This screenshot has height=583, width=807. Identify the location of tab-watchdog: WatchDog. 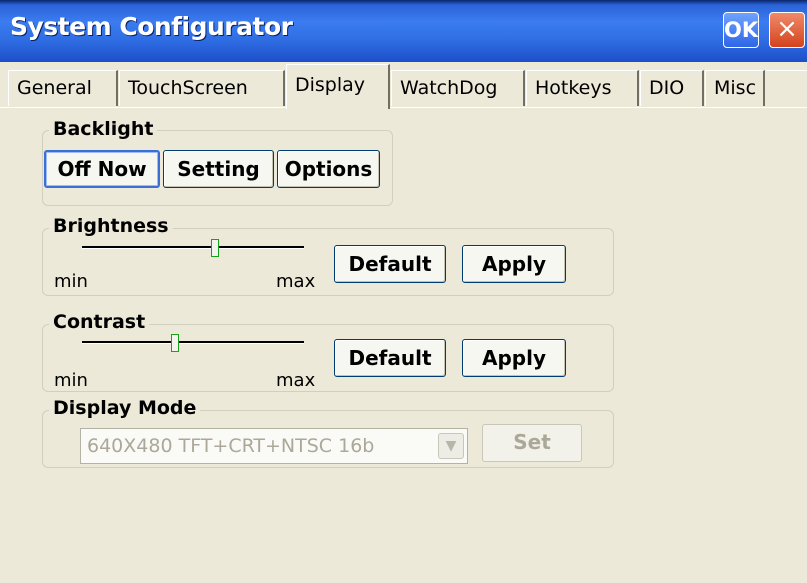
(458, 88).